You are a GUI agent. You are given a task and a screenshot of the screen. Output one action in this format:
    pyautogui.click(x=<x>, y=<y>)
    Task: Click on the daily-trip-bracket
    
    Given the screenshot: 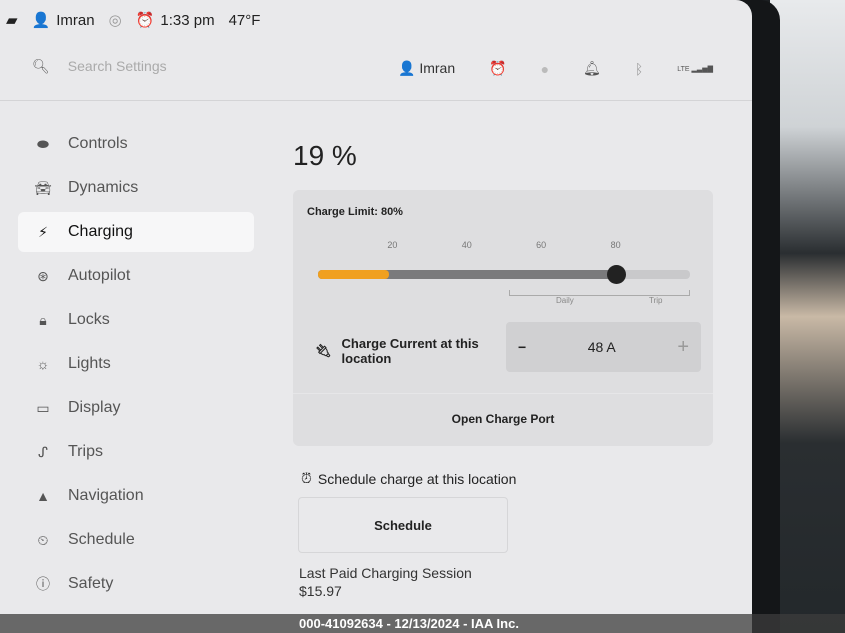 What is the action you would take?
    pyautogui.click(x=599, y=293)
    